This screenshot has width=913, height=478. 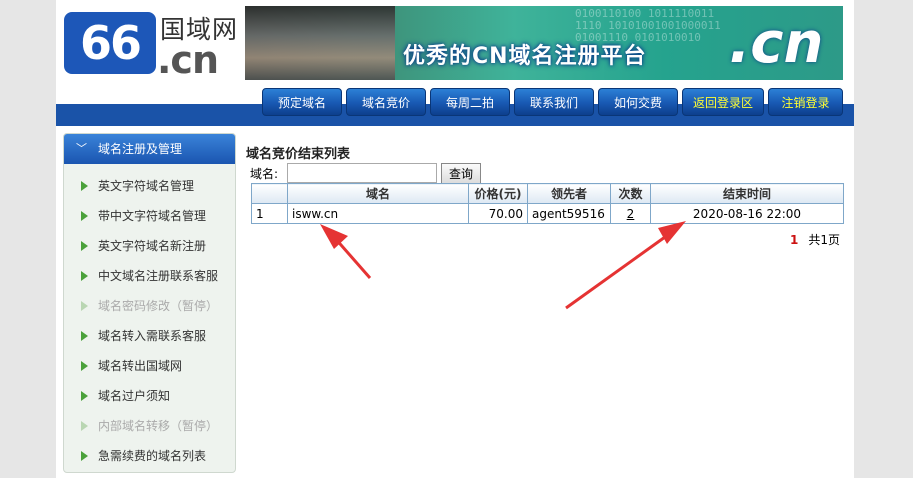 I want to click on arrow-to-end-time, so click(x=625, y=265).